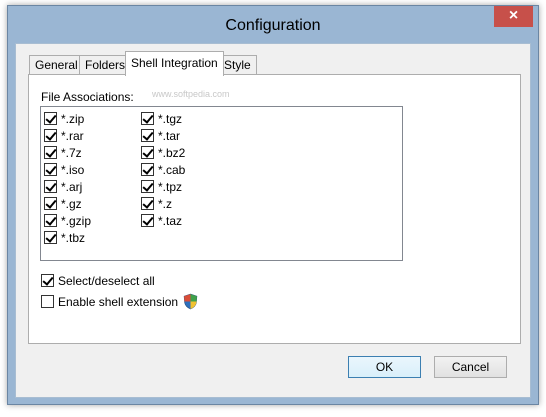 This screenshot has width=546, height=417. Describe the element at coordinates (170, 220) in the screenshot. I see `association-label: *.taz` at that location.